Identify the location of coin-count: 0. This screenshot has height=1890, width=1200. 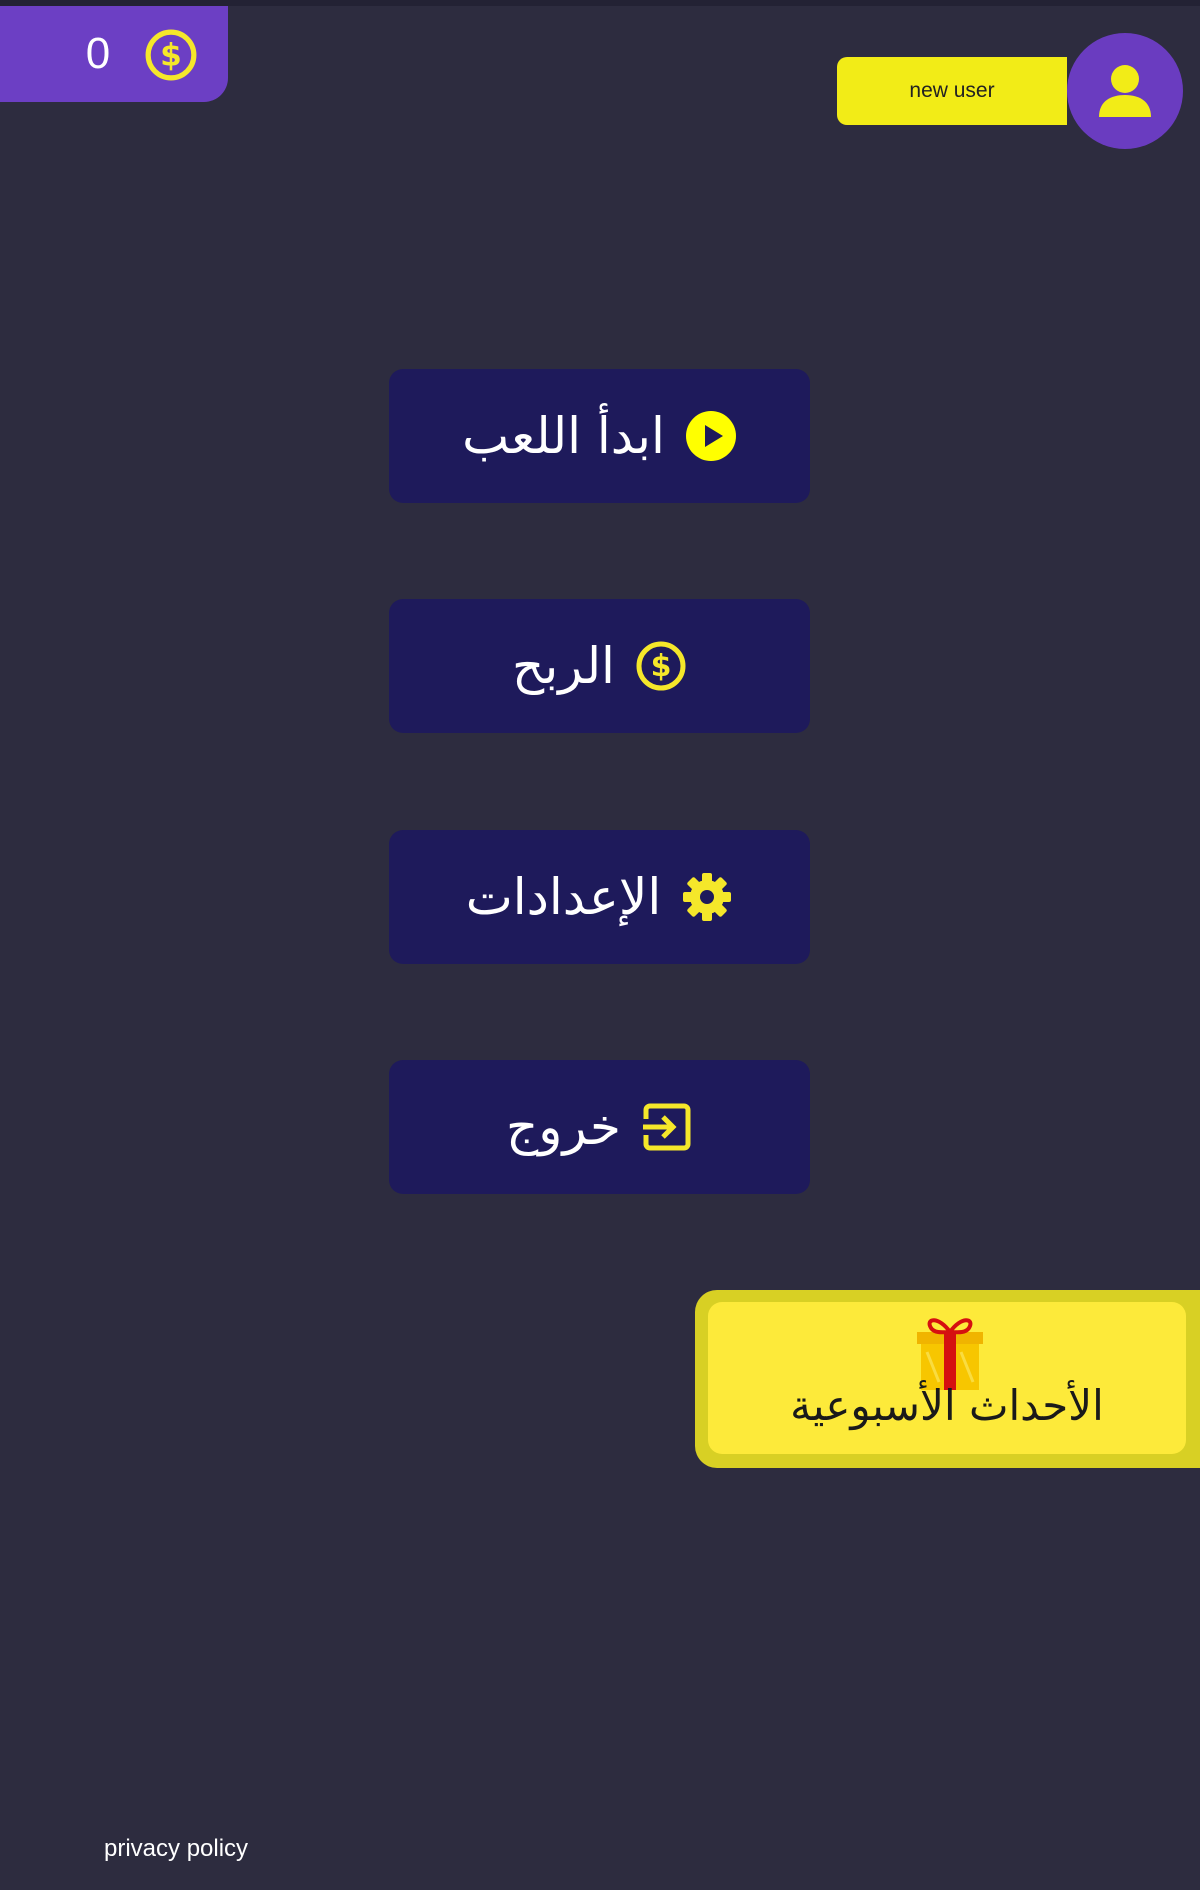
(98, 53).